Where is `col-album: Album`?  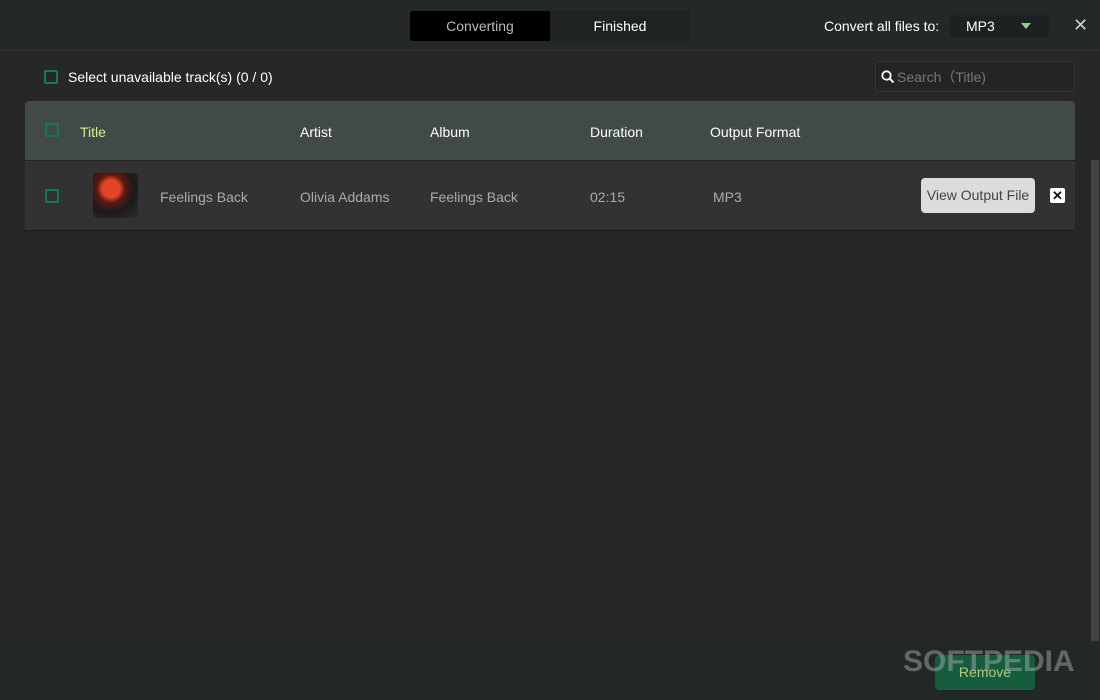 col-album: Album is located at coordinates (450, 132).